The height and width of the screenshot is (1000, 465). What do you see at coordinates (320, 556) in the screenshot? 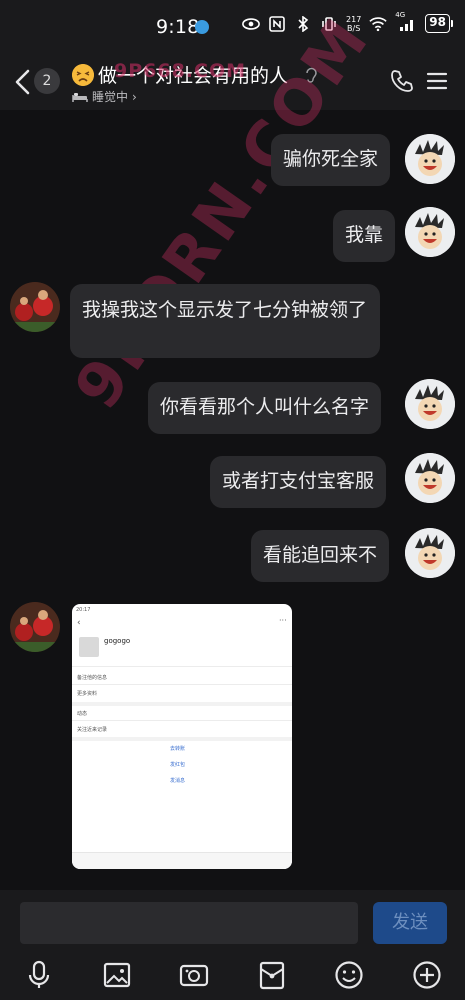
I see `message-bubble-sent: 看能追回来不` at bounding box center [320, 556].